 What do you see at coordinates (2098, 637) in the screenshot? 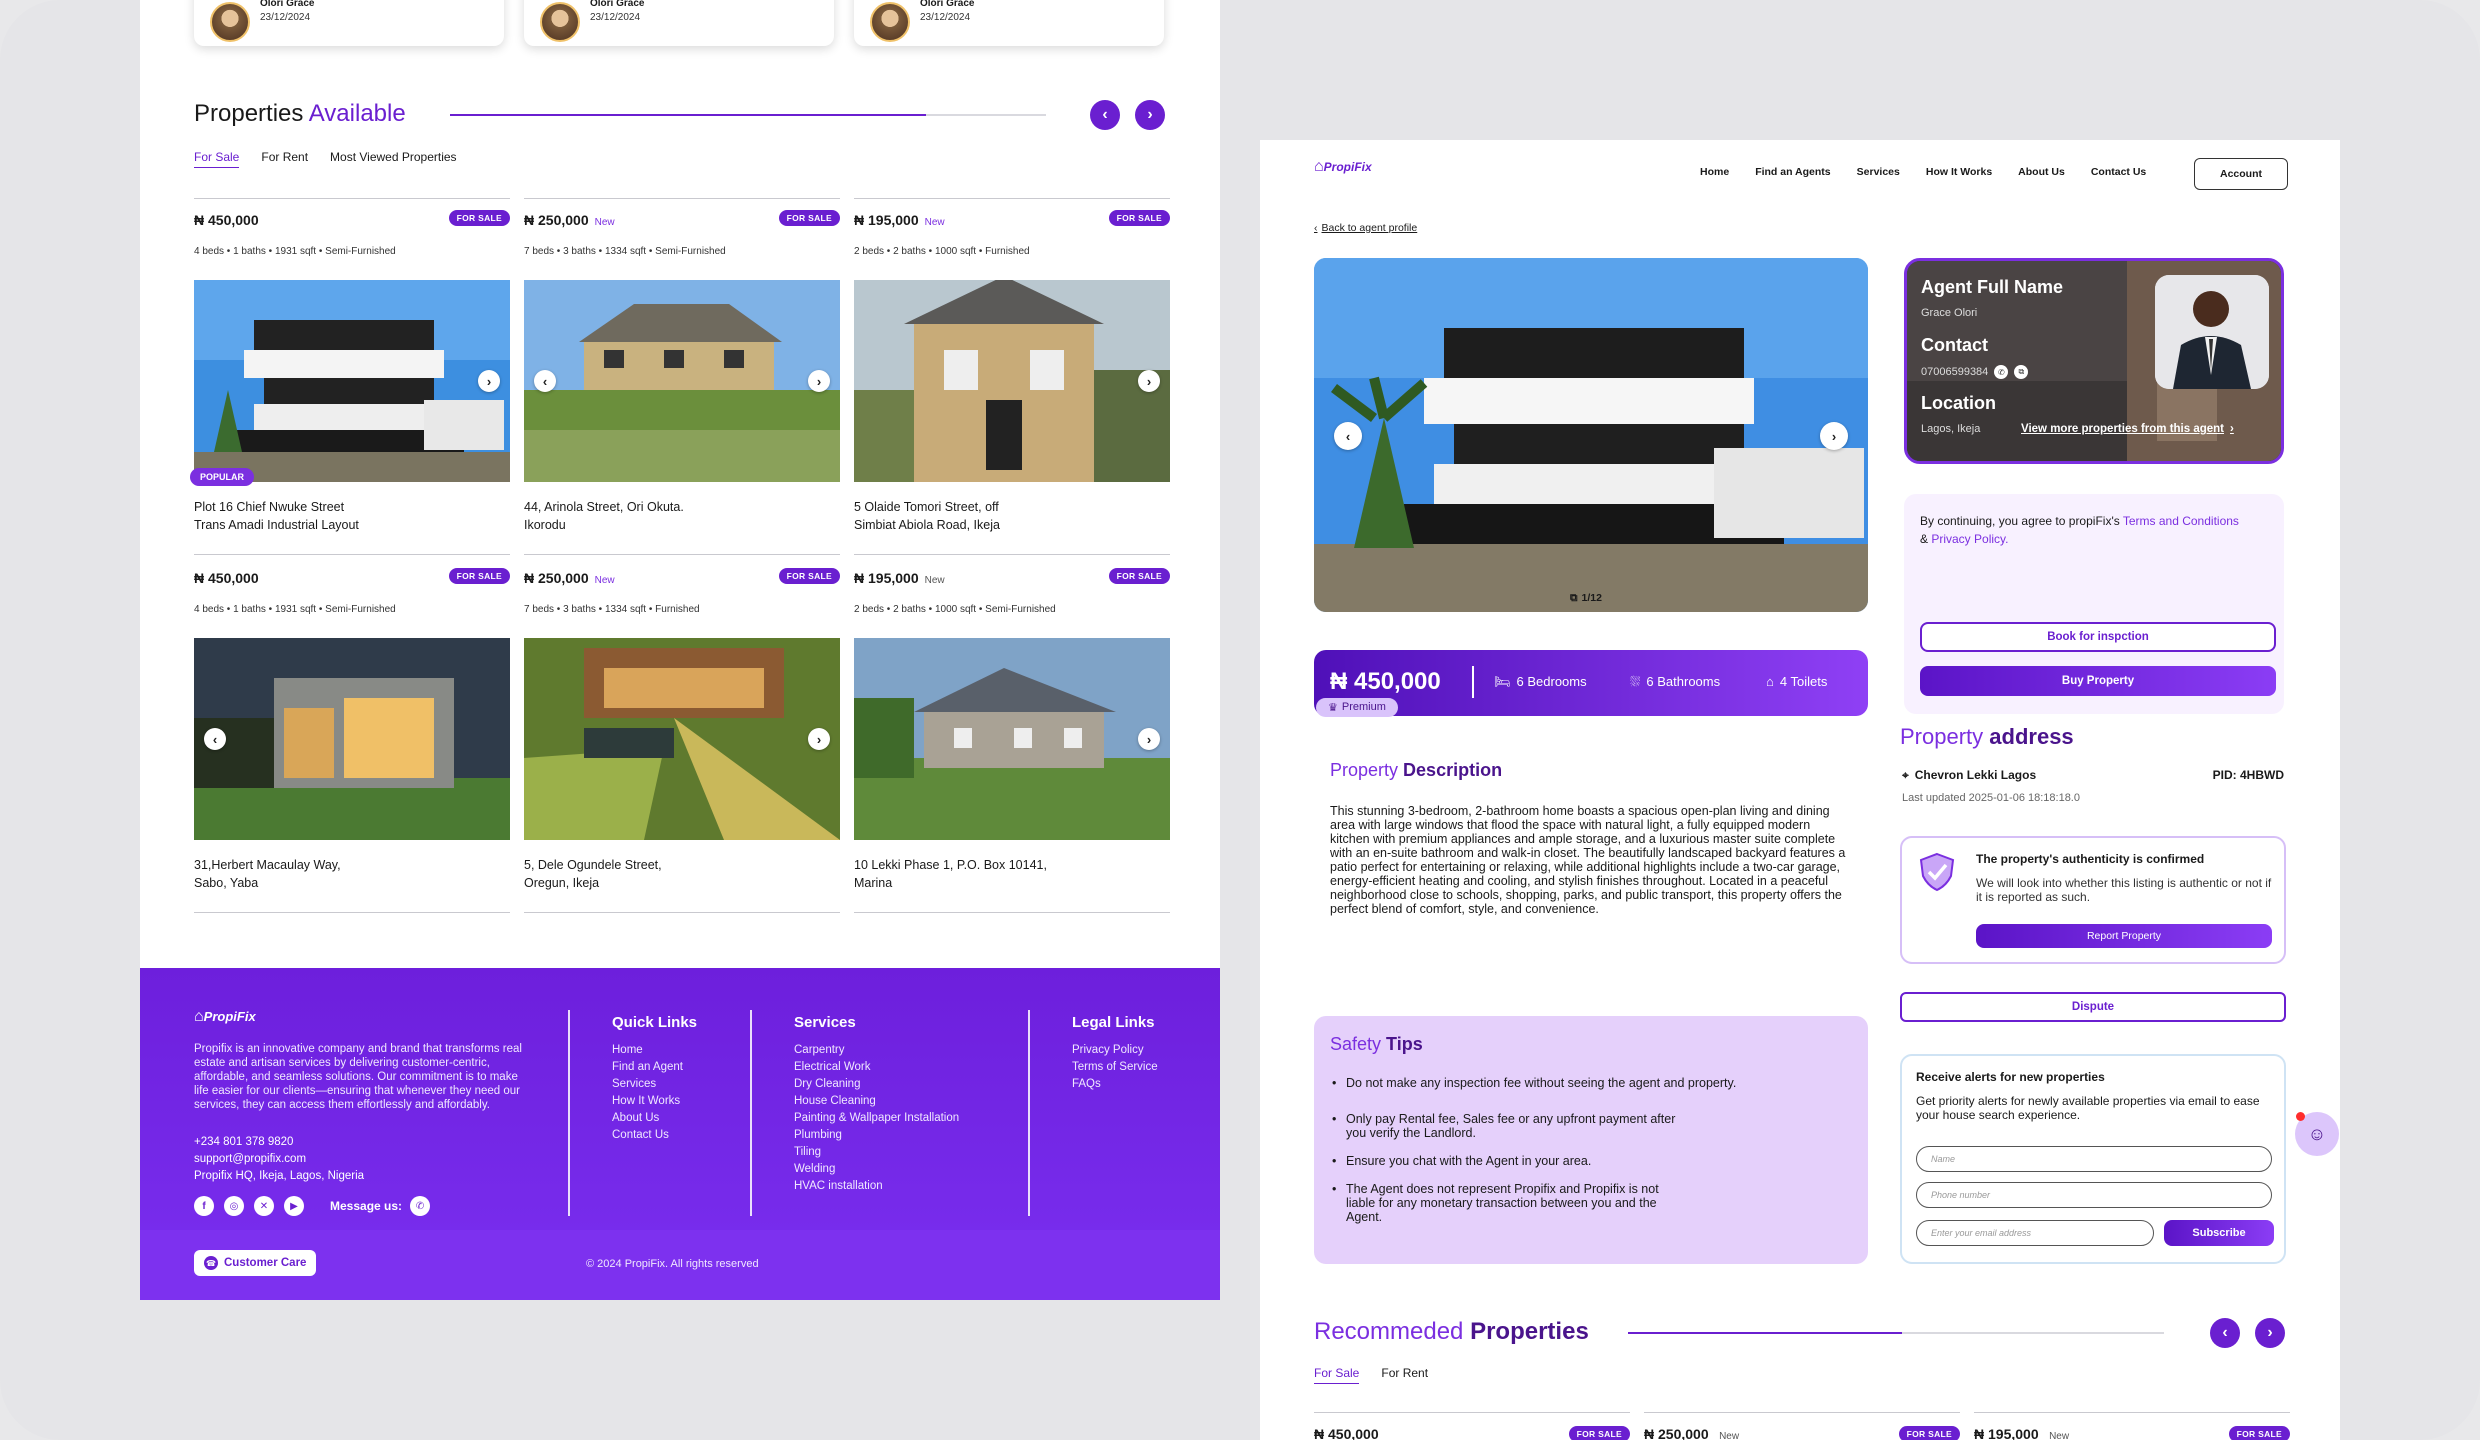
I see `book-inspection-button: Book for inspction` at bounding box center [2098, 637].